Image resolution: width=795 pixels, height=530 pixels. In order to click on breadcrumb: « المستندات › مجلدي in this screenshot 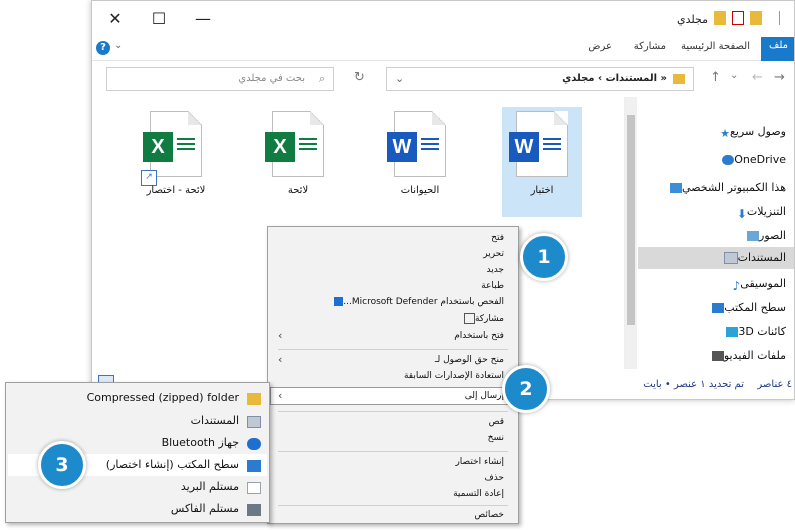, I will do `click(614, 78)`.